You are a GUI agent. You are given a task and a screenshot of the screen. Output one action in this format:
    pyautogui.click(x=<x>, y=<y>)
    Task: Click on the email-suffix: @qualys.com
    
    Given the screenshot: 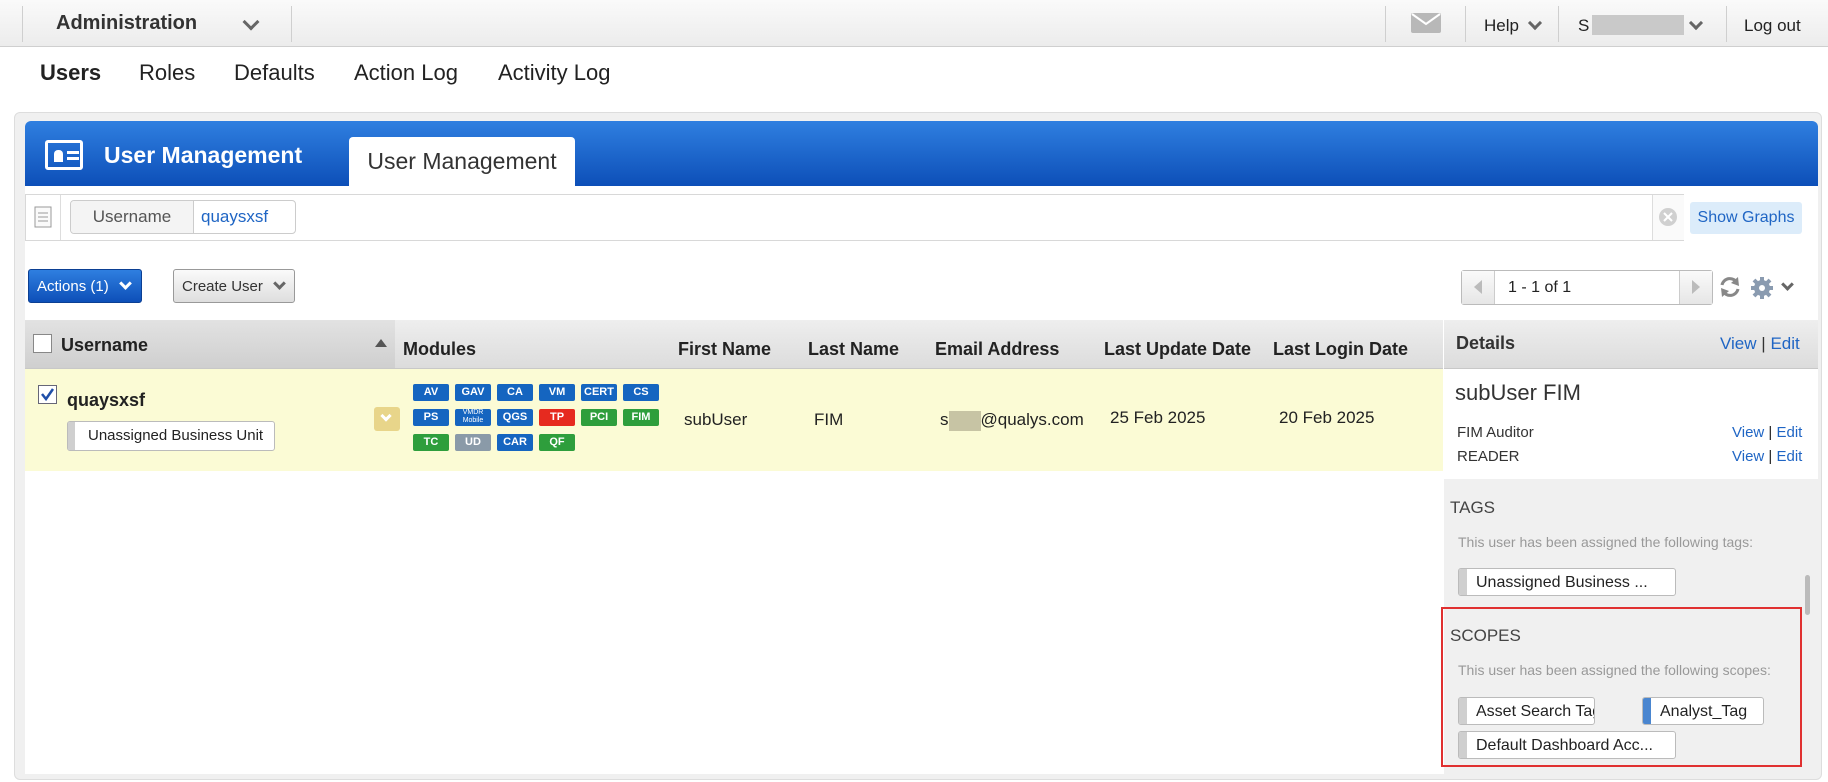 What is the action you would take?
    pyautogui.click(x=1032, y=419)
    